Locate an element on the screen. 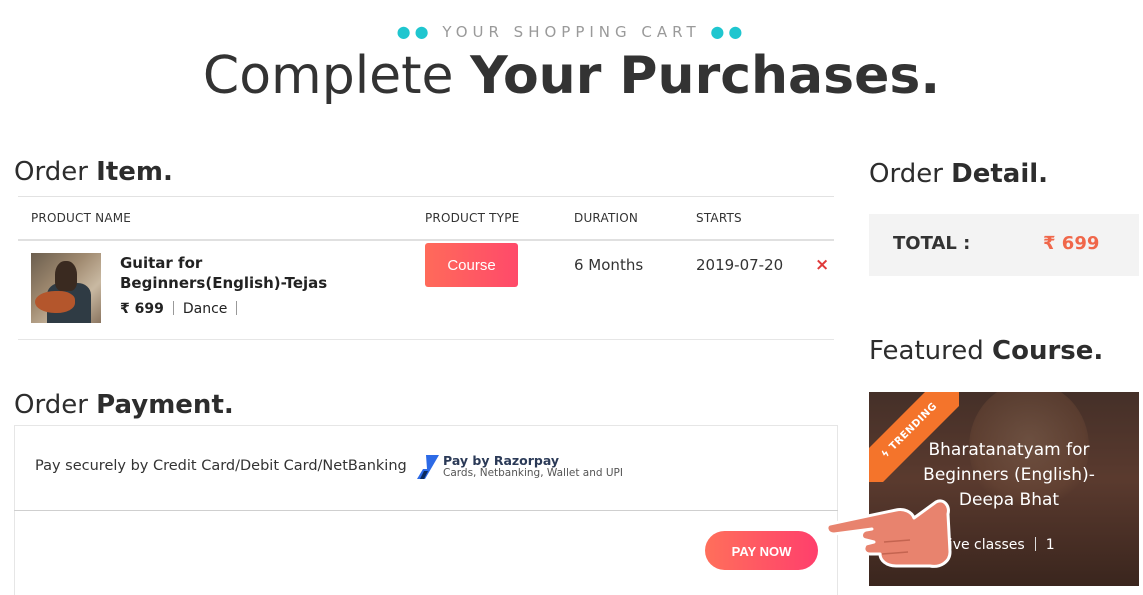 This screenshot has width=1143, height=595. total-value: ₹ 699 is located at coordinates (1071, 243).